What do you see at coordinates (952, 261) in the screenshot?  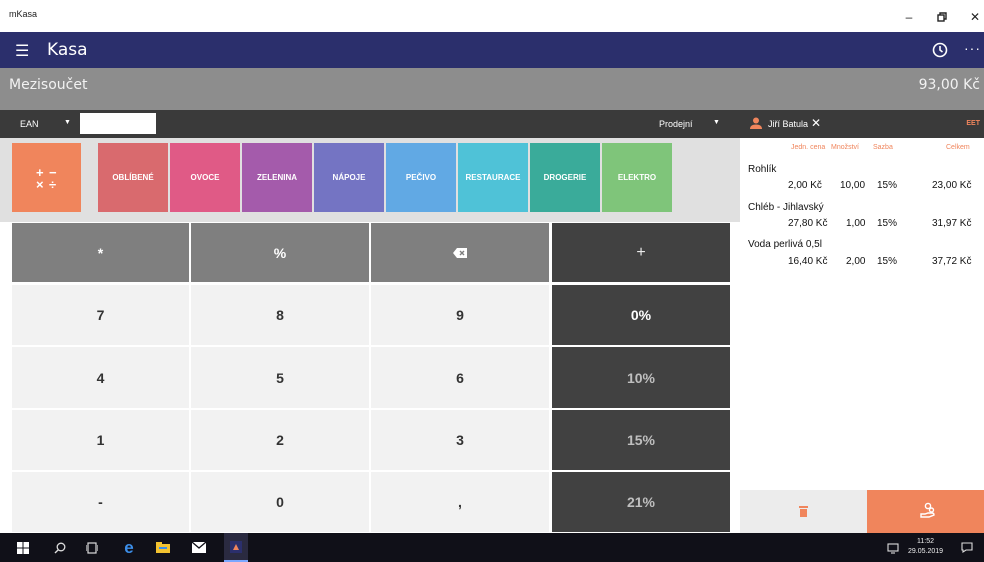 I see `item-total: 37,72 Kč` at bounding box center [952, 261].